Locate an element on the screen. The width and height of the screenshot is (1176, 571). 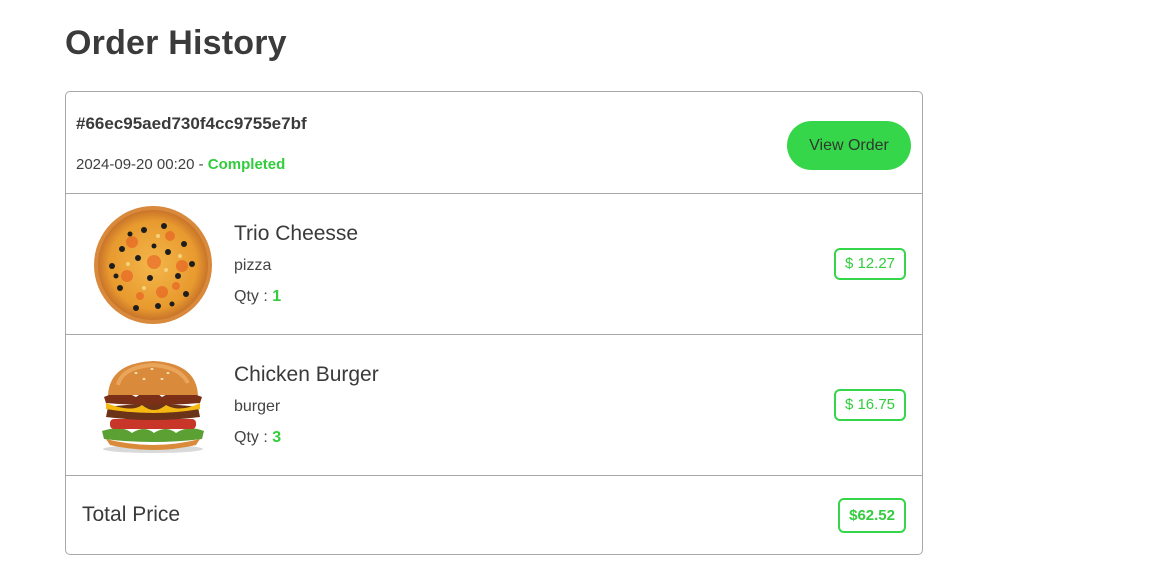
item-quantity: Qty : 1 is located at coordinates (257, 297).